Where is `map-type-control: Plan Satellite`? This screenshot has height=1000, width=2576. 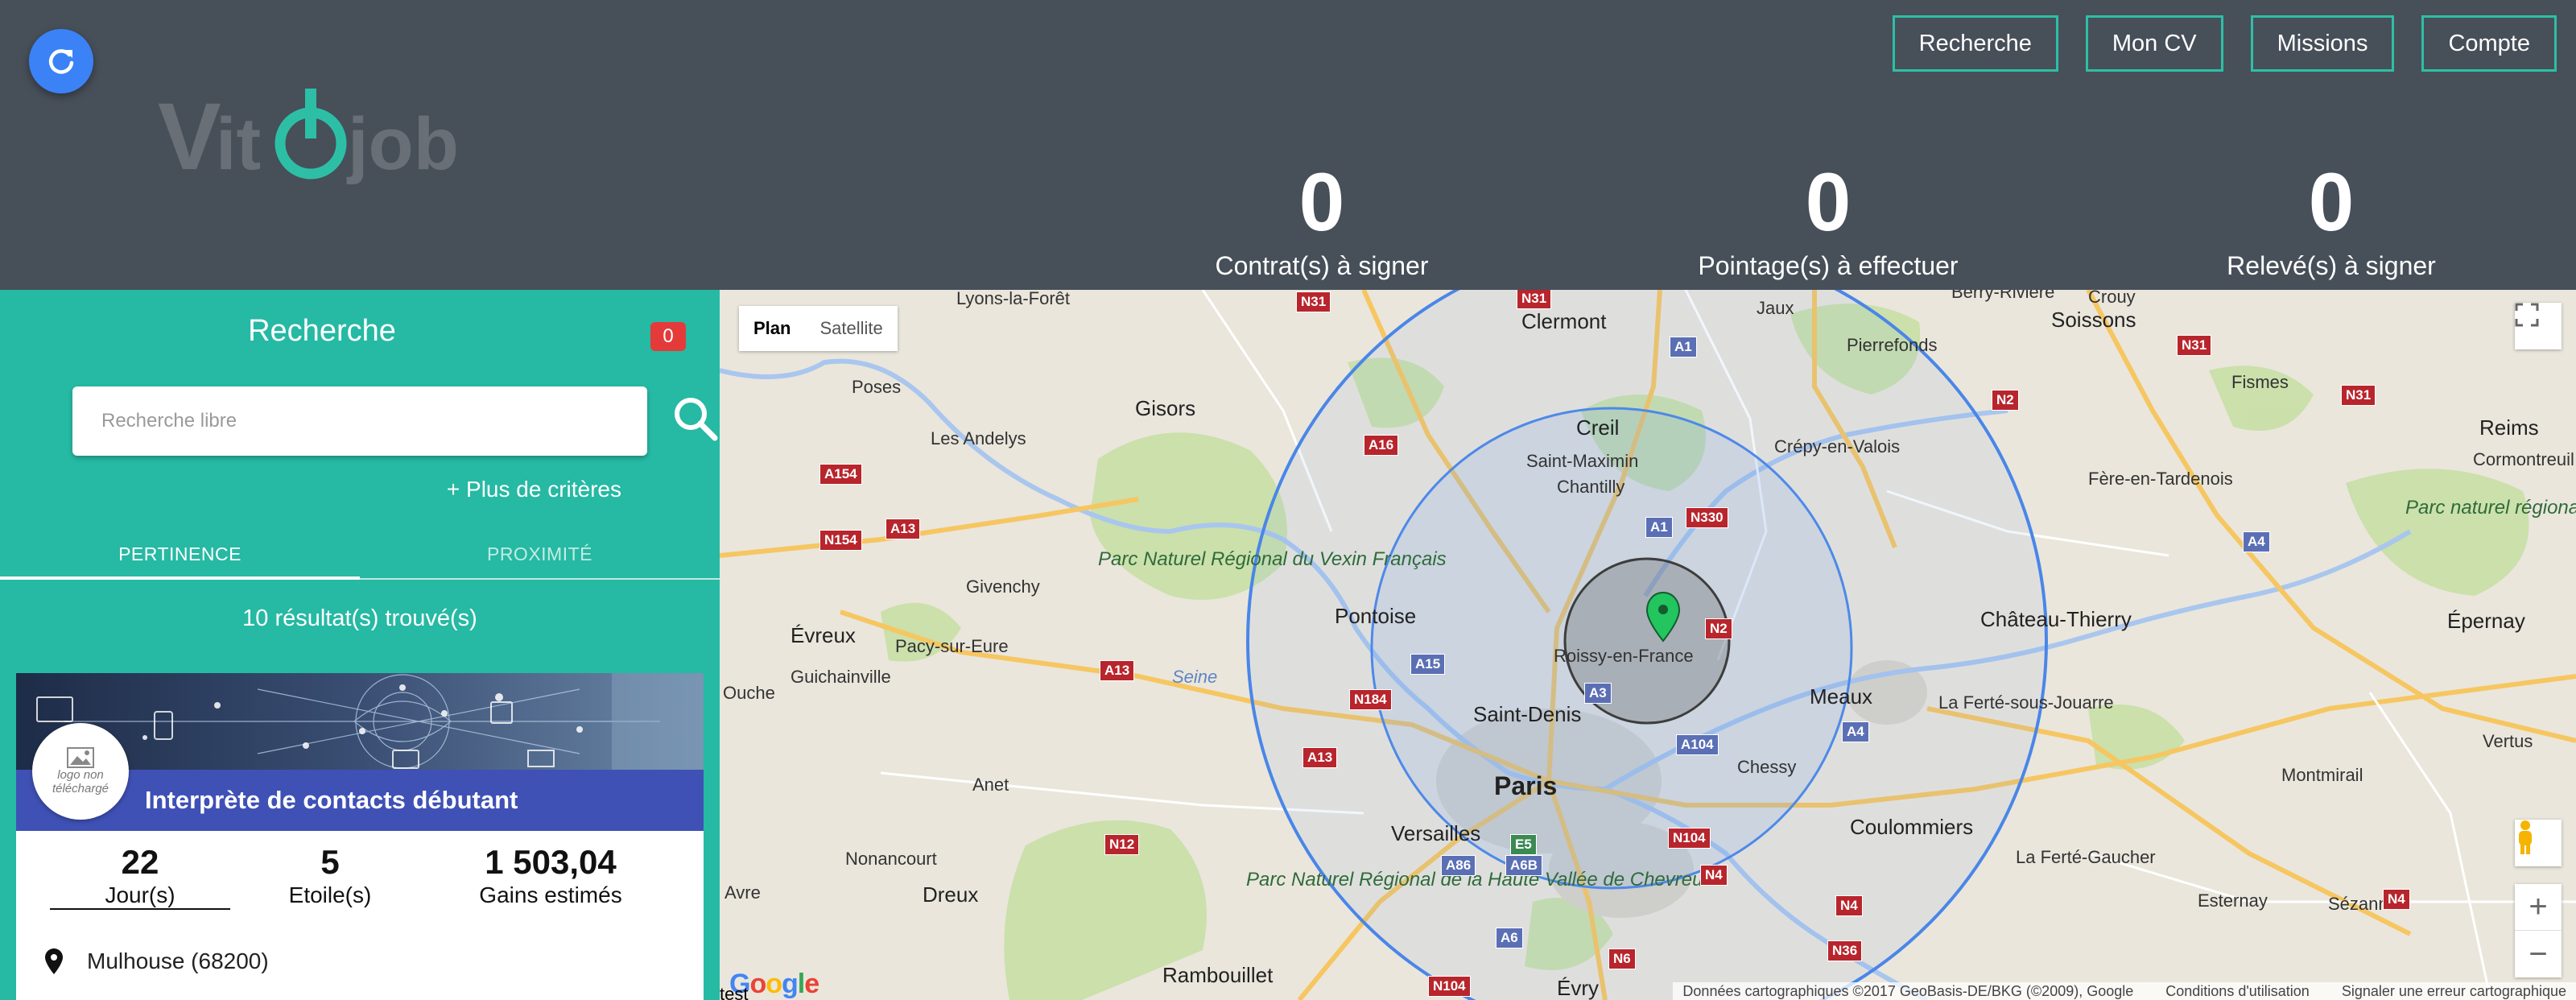 map-type-control: Plan Satellite is located at coordinates (818, 328).